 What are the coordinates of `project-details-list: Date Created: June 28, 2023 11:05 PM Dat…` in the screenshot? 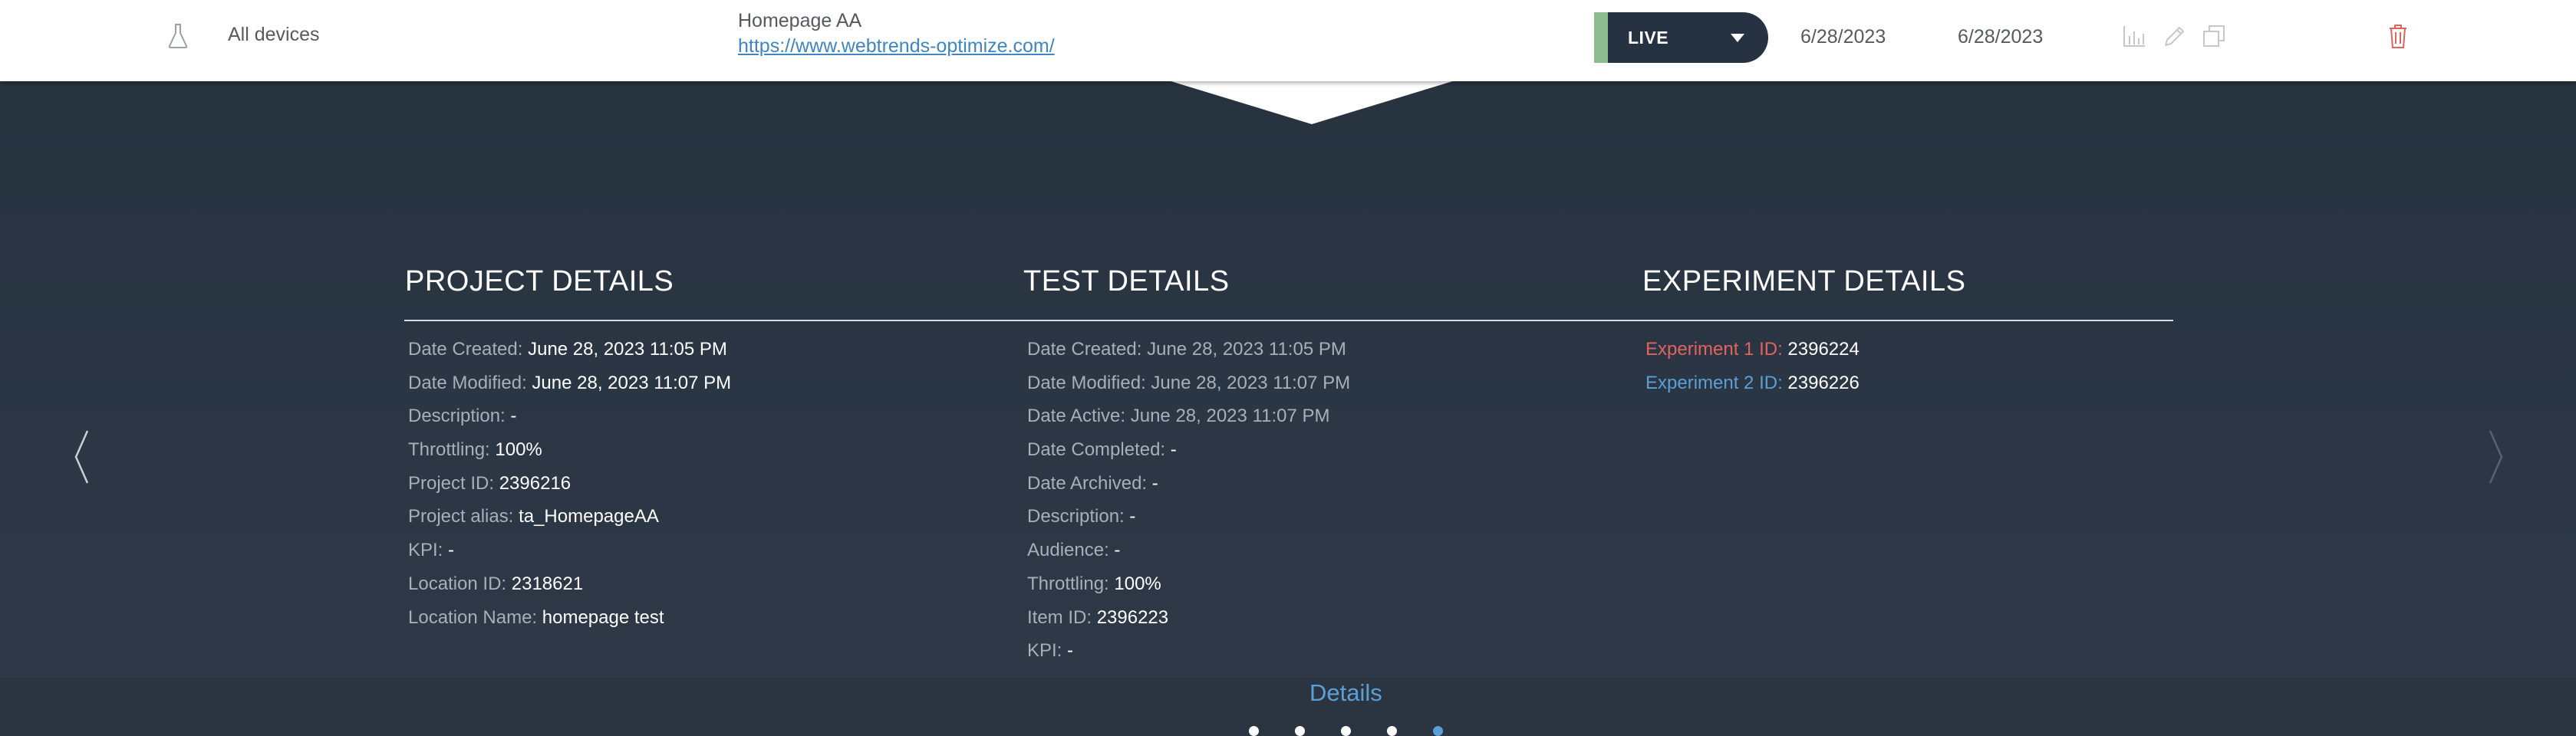 It's located at (569, 484).